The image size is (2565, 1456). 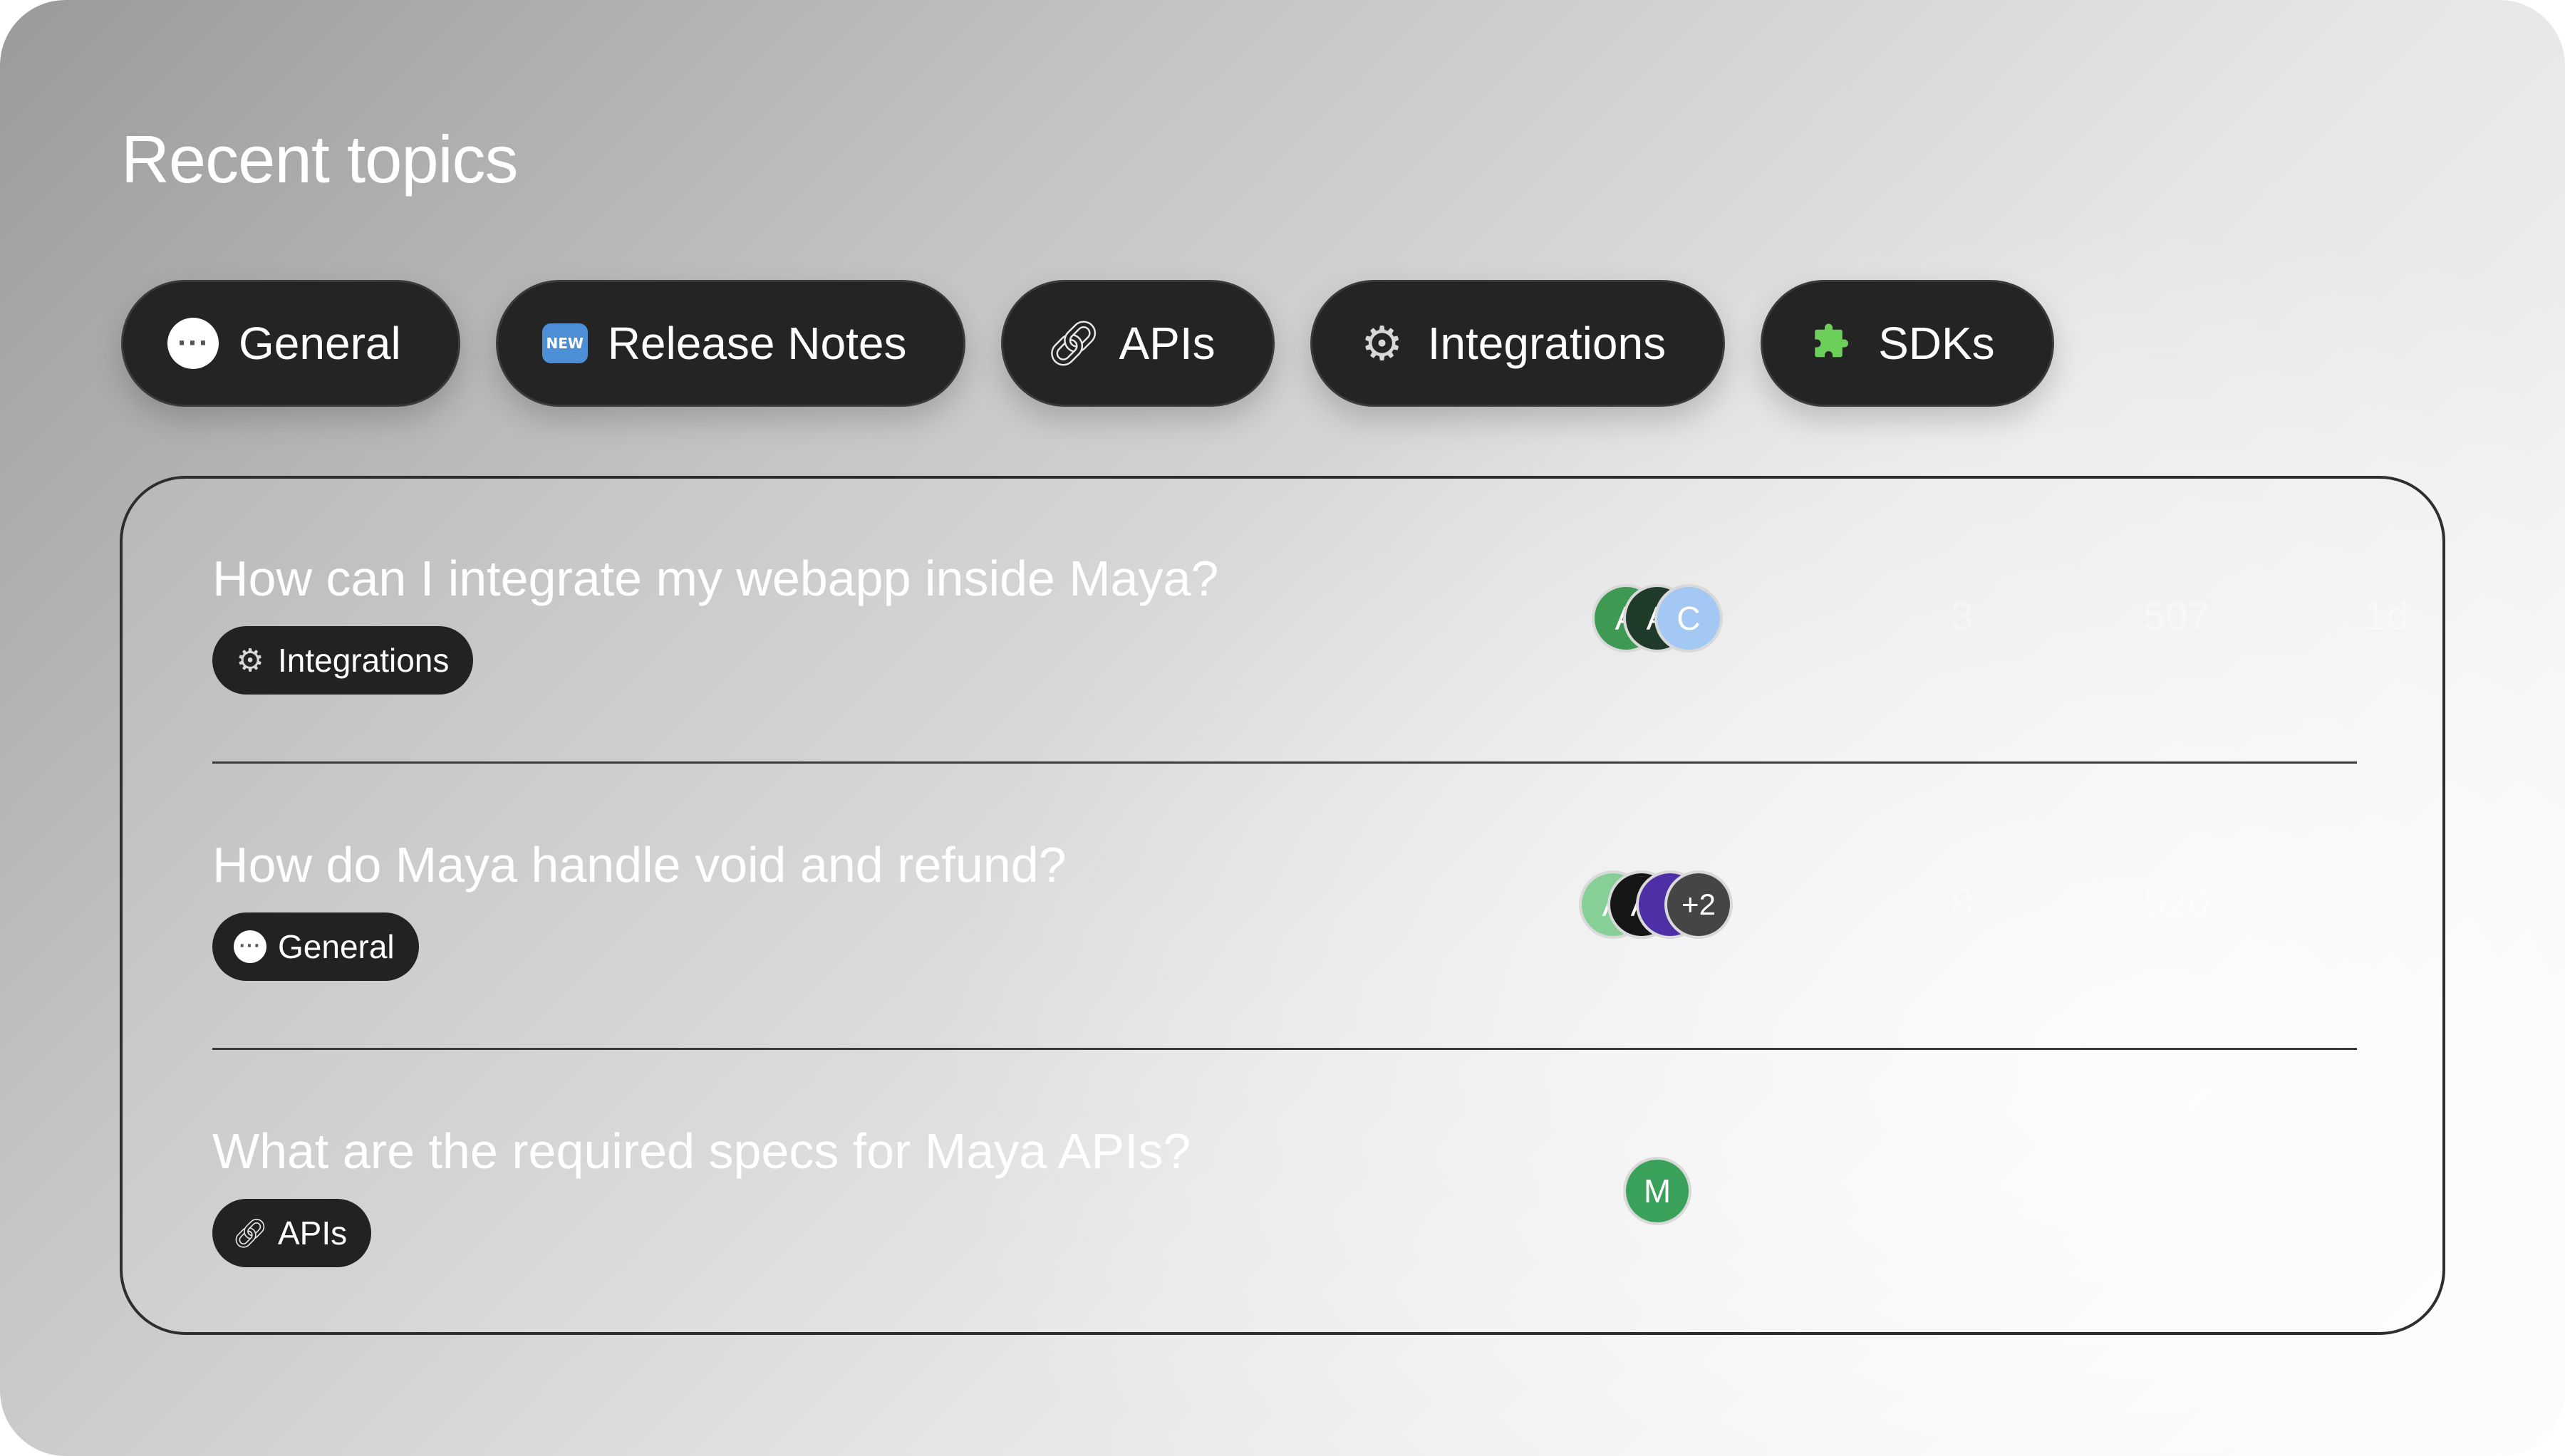 I want to click on chip-general: ··· General, so click(x=290, y=343).